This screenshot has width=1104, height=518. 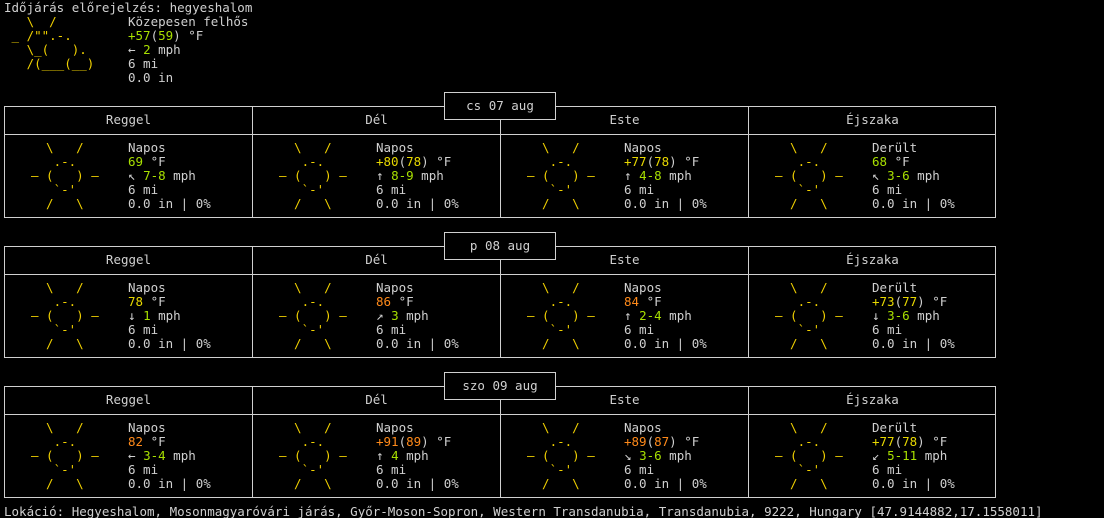 I want to click on period-header: Éjszaka, so click(x=872, y=119).